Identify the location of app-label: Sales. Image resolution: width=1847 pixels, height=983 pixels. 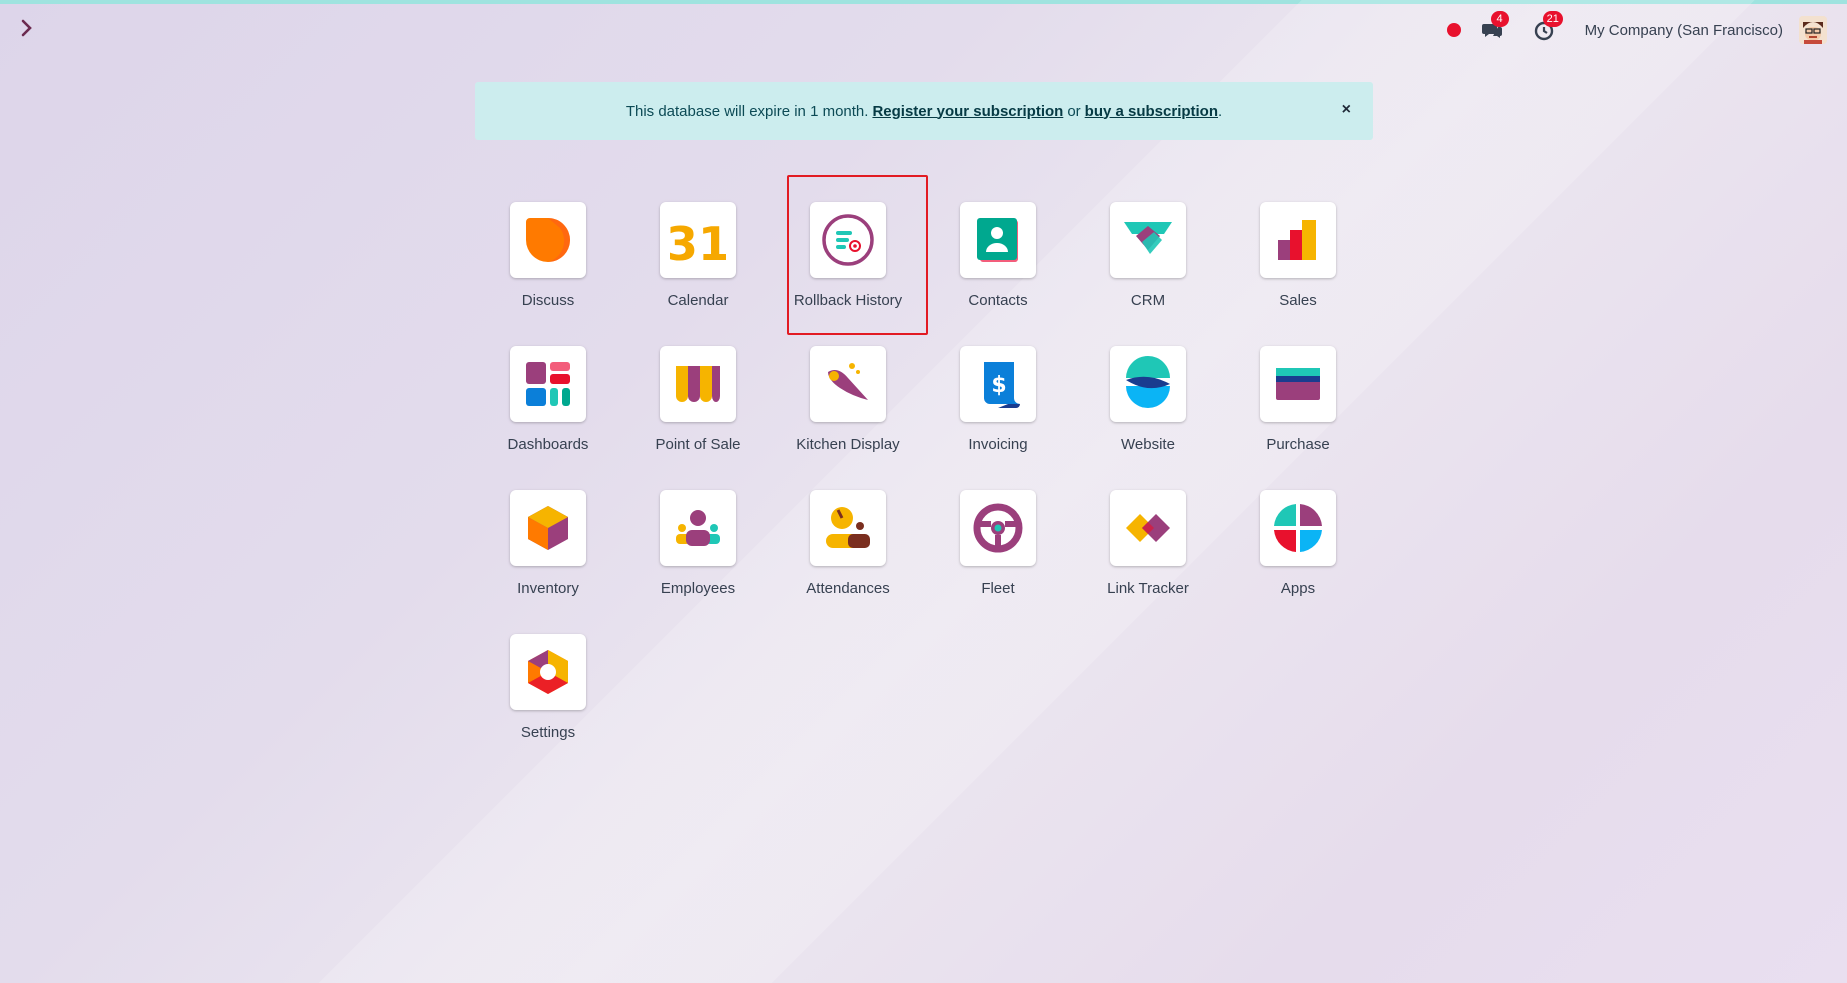
(1298, 300).